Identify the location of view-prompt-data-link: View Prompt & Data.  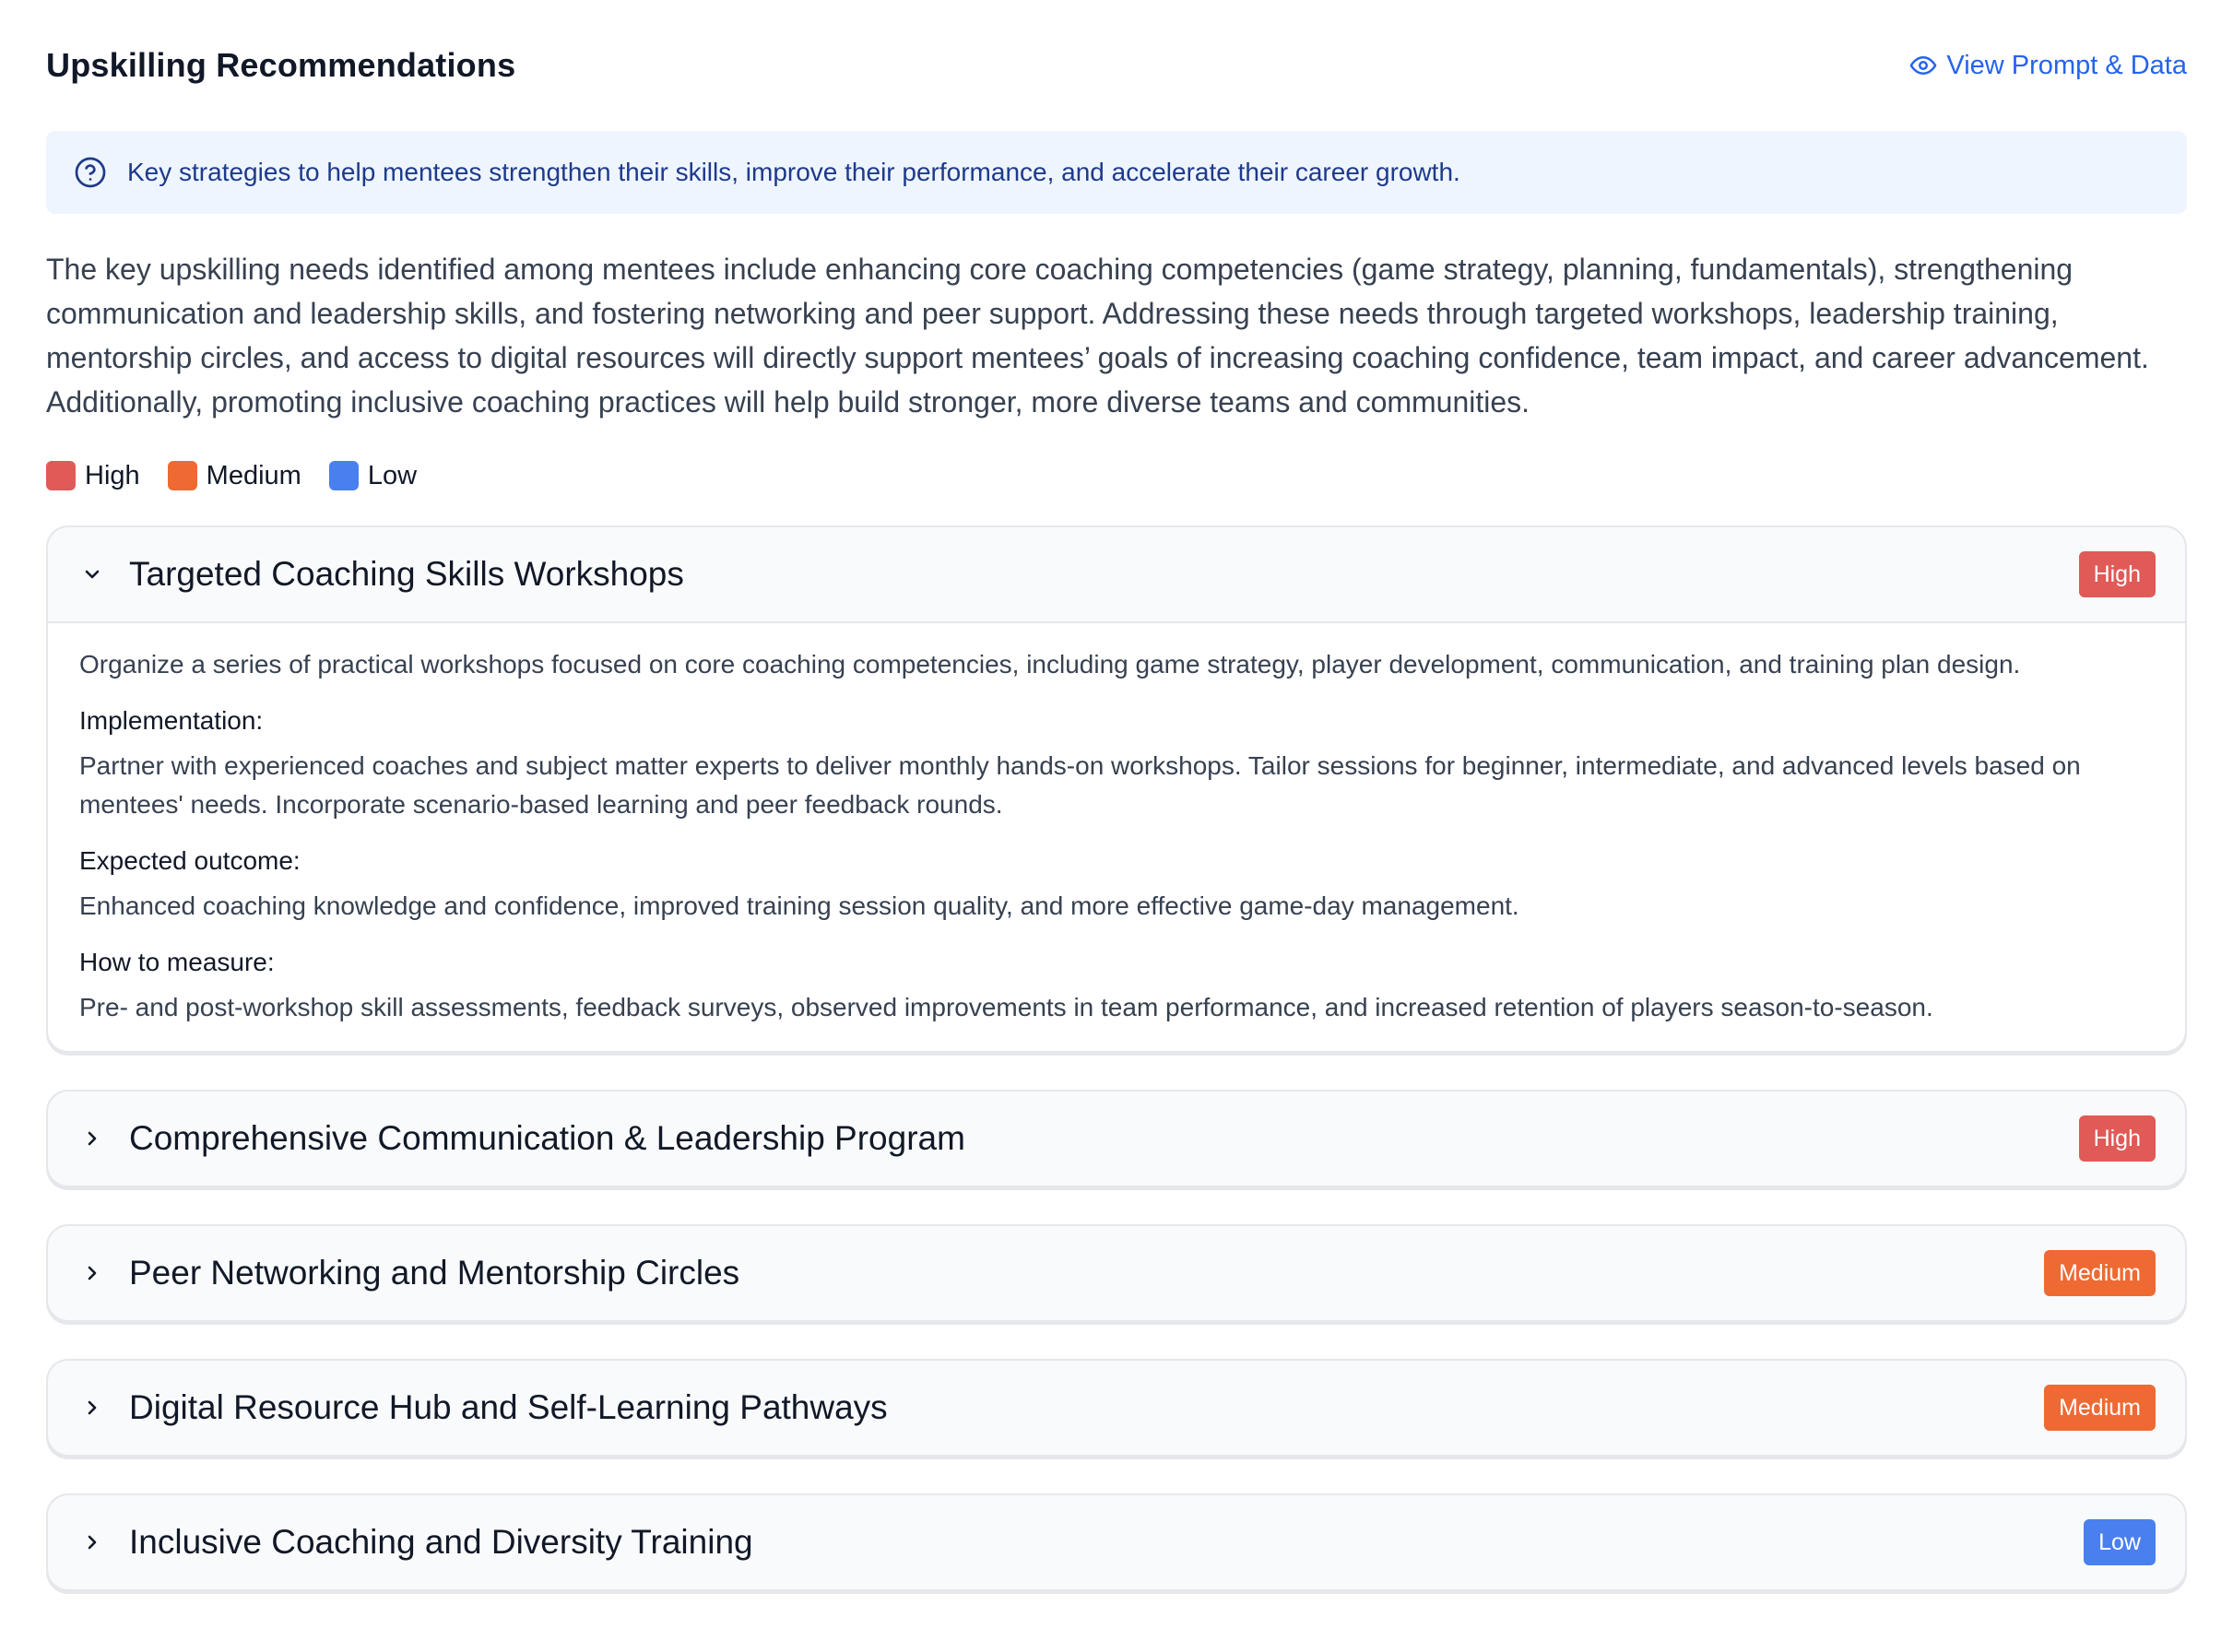
(2048, 66).